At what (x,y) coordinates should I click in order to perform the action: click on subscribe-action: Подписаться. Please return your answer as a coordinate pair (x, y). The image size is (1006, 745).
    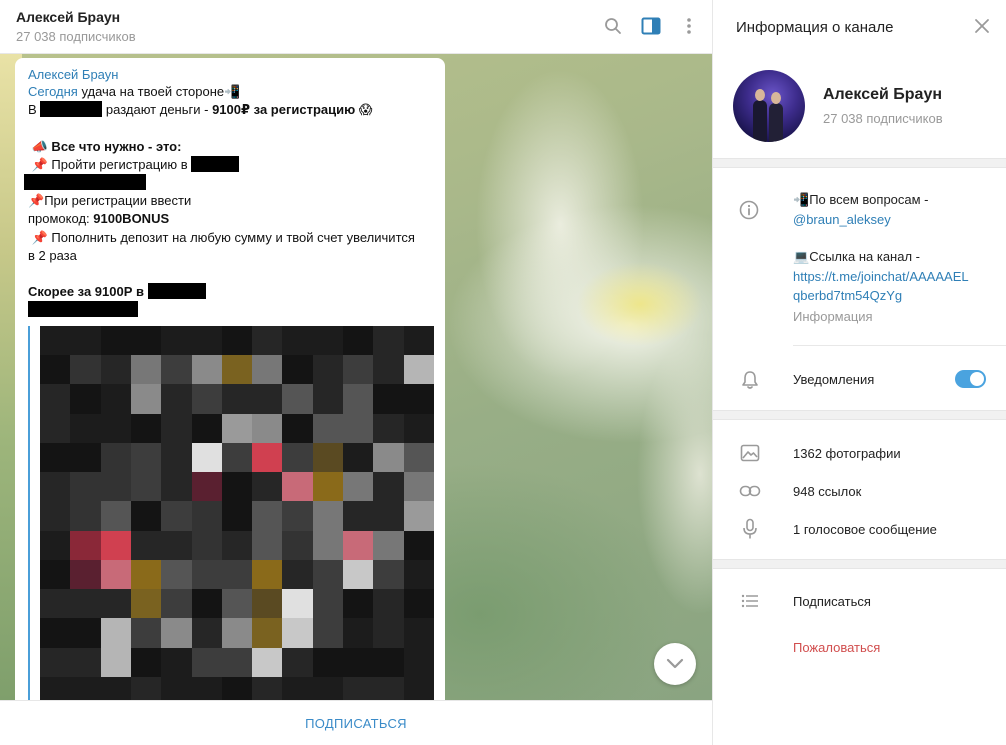
    Looking at the image, I should click on (832, 601).